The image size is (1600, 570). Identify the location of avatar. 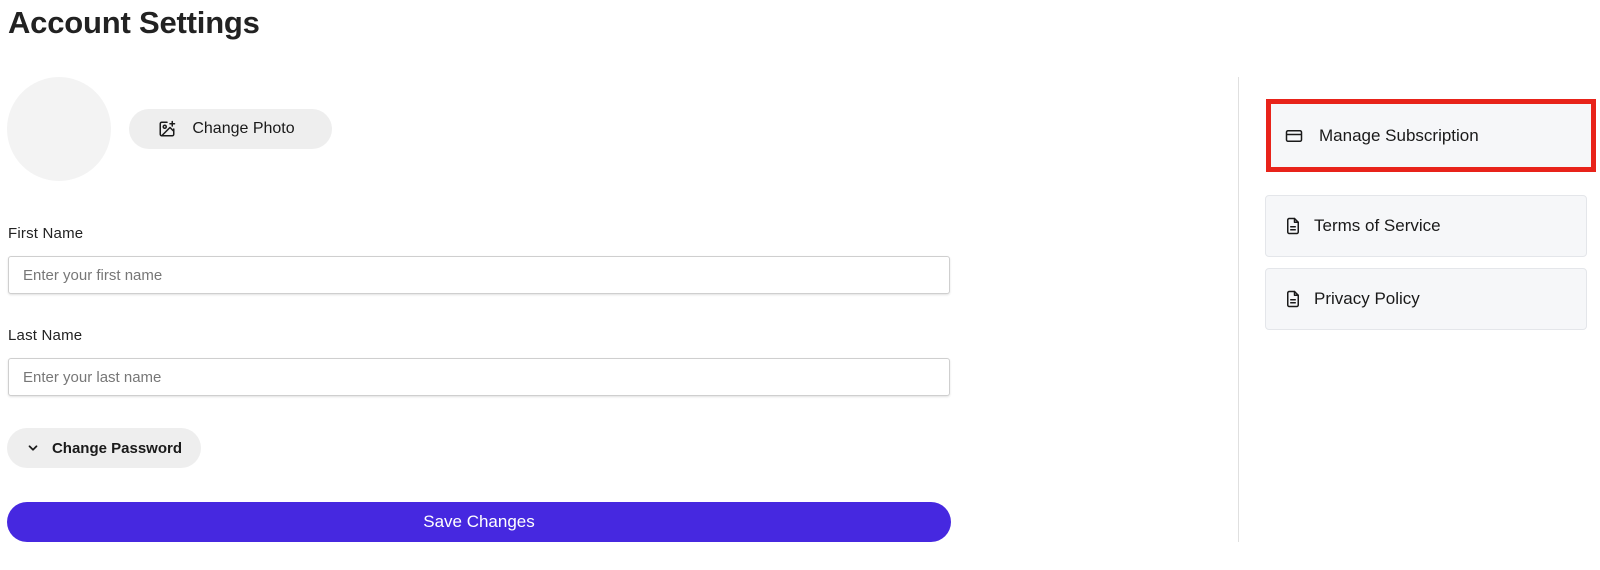
(59, 129).